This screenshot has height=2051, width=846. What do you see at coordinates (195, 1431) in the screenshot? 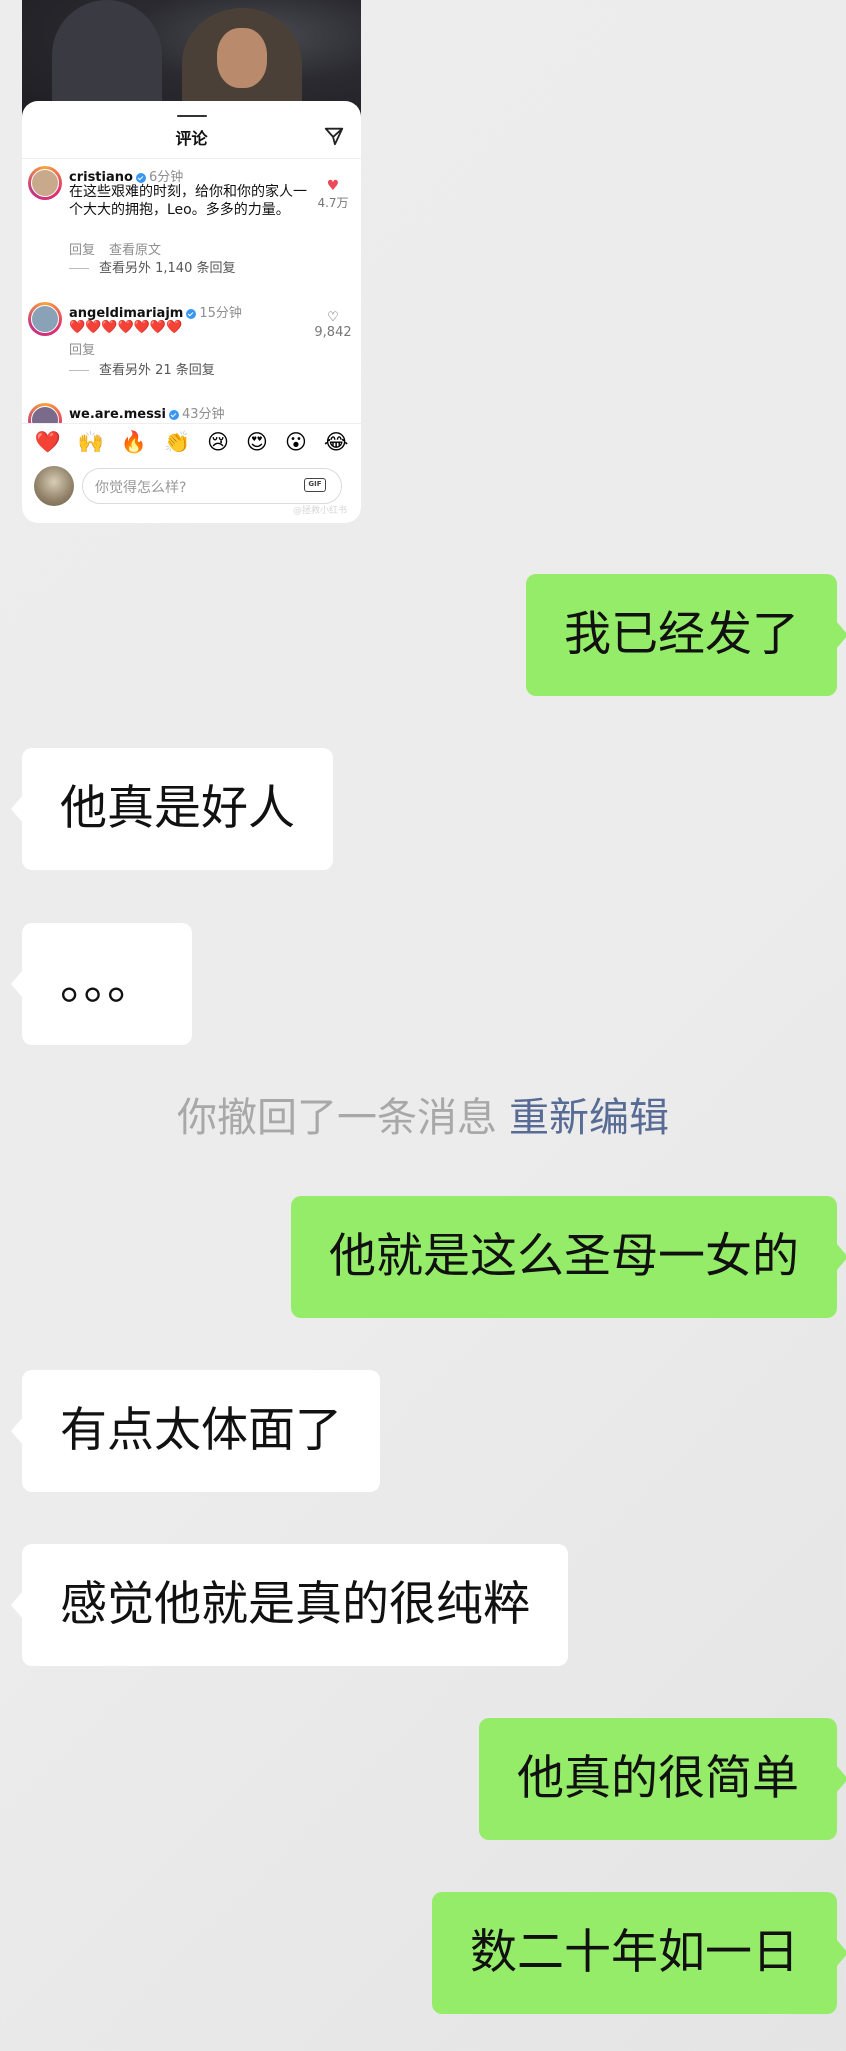
I see `message-bubble-incoming: 有点太体面了` at bounding box center [195, 1431].